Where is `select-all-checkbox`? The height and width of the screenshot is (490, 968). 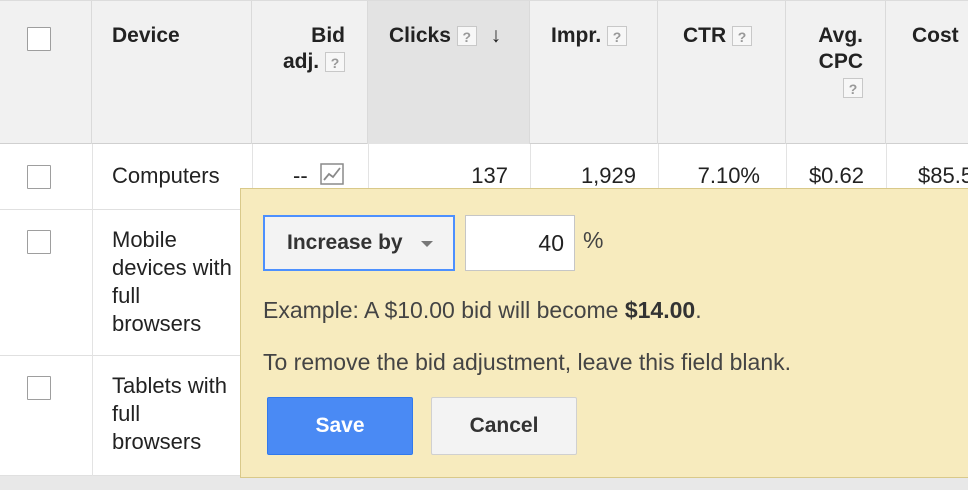 select-all-checkbox is located at coordinates (39, 39).